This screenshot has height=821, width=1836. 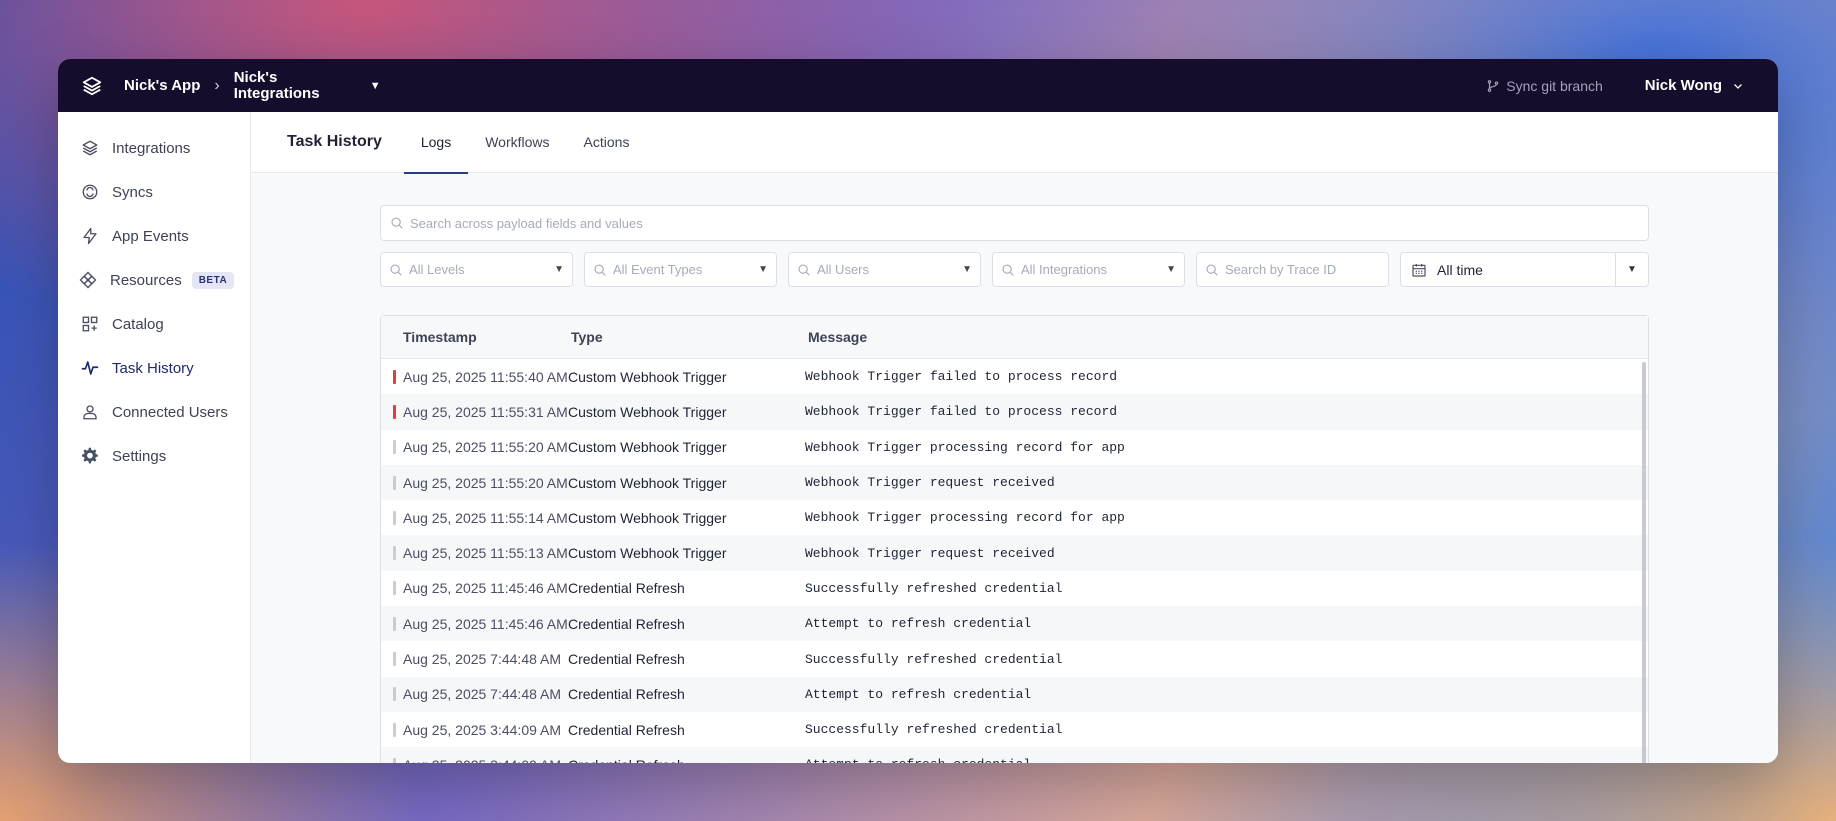 What do you see at coordinates (485, 517) in the screenshot?
I see `timestamp-text: Aug 25, 2025 11:55:14 AM` at bounding box center [485, 517].